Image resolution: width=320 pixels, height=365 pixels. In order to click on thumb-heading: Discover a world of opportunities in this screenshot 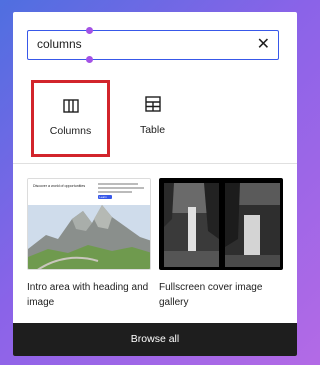, I will do `click(59, 186)`.